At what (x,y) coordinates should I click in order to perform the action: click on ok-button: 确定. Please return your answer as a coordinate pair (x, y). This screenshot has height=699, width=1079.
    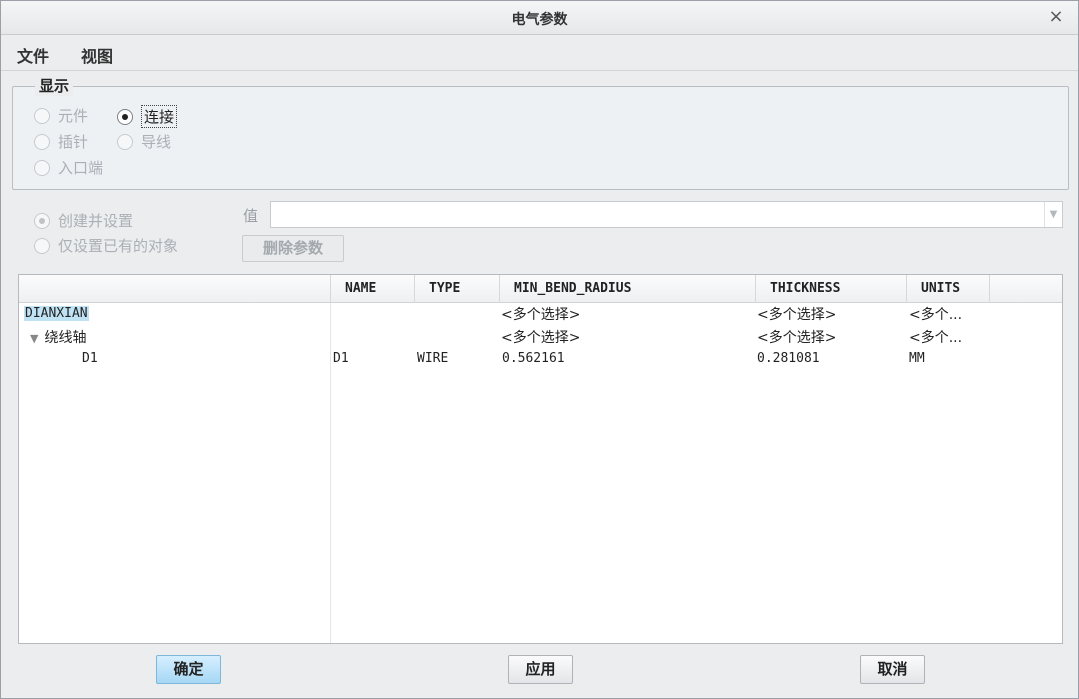
    Looking at the image, I should click on (188, 669).